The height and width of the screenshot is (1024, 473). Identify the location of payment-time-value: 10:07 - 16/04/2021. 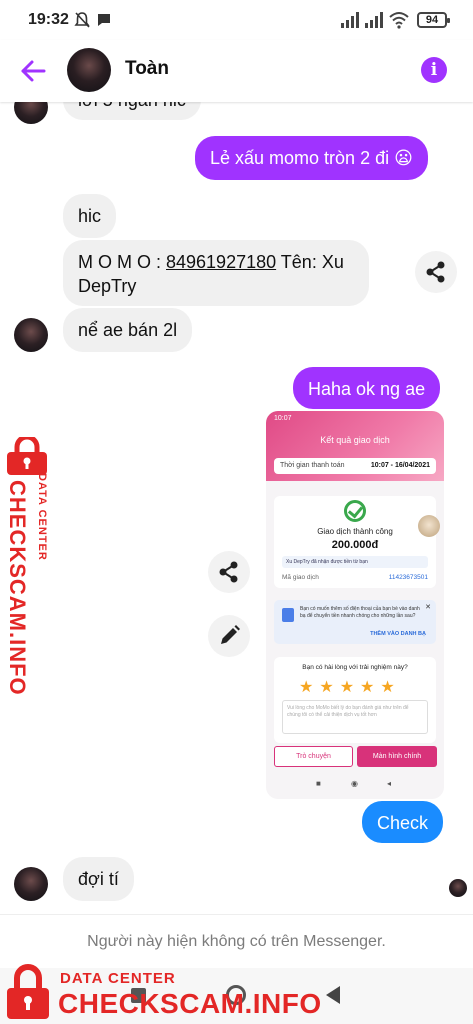
(400, 465).